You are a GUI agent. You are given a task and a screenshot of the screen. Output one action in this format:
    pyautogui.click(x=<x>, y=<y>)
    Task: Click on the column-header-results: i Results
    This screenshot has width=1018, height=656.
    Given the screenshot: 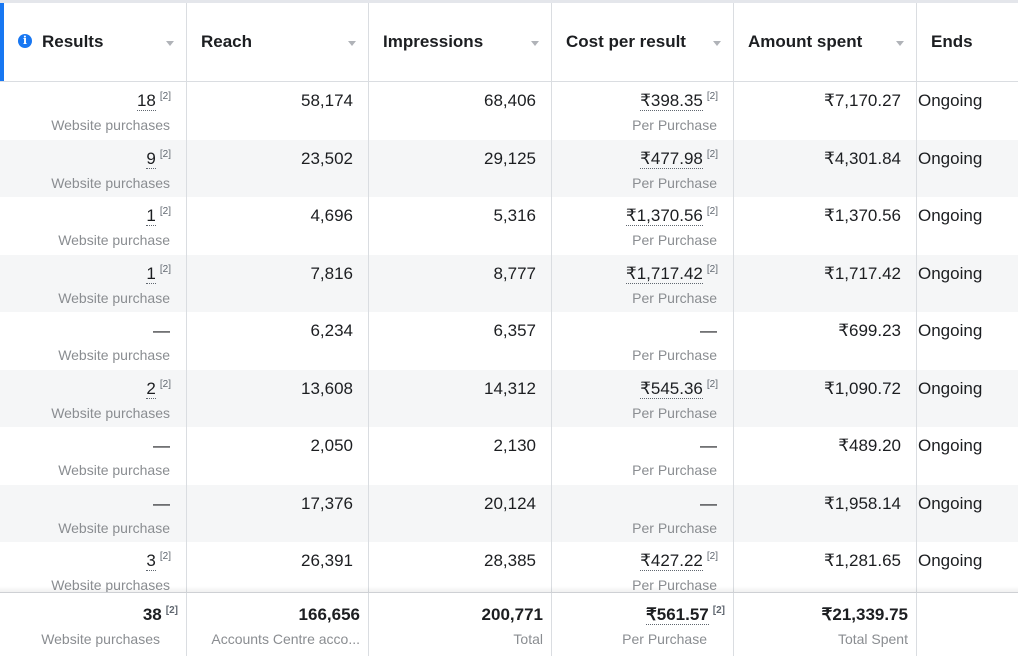 What is the action you would take?
    pyautogui.click(x=93, y=42)
    